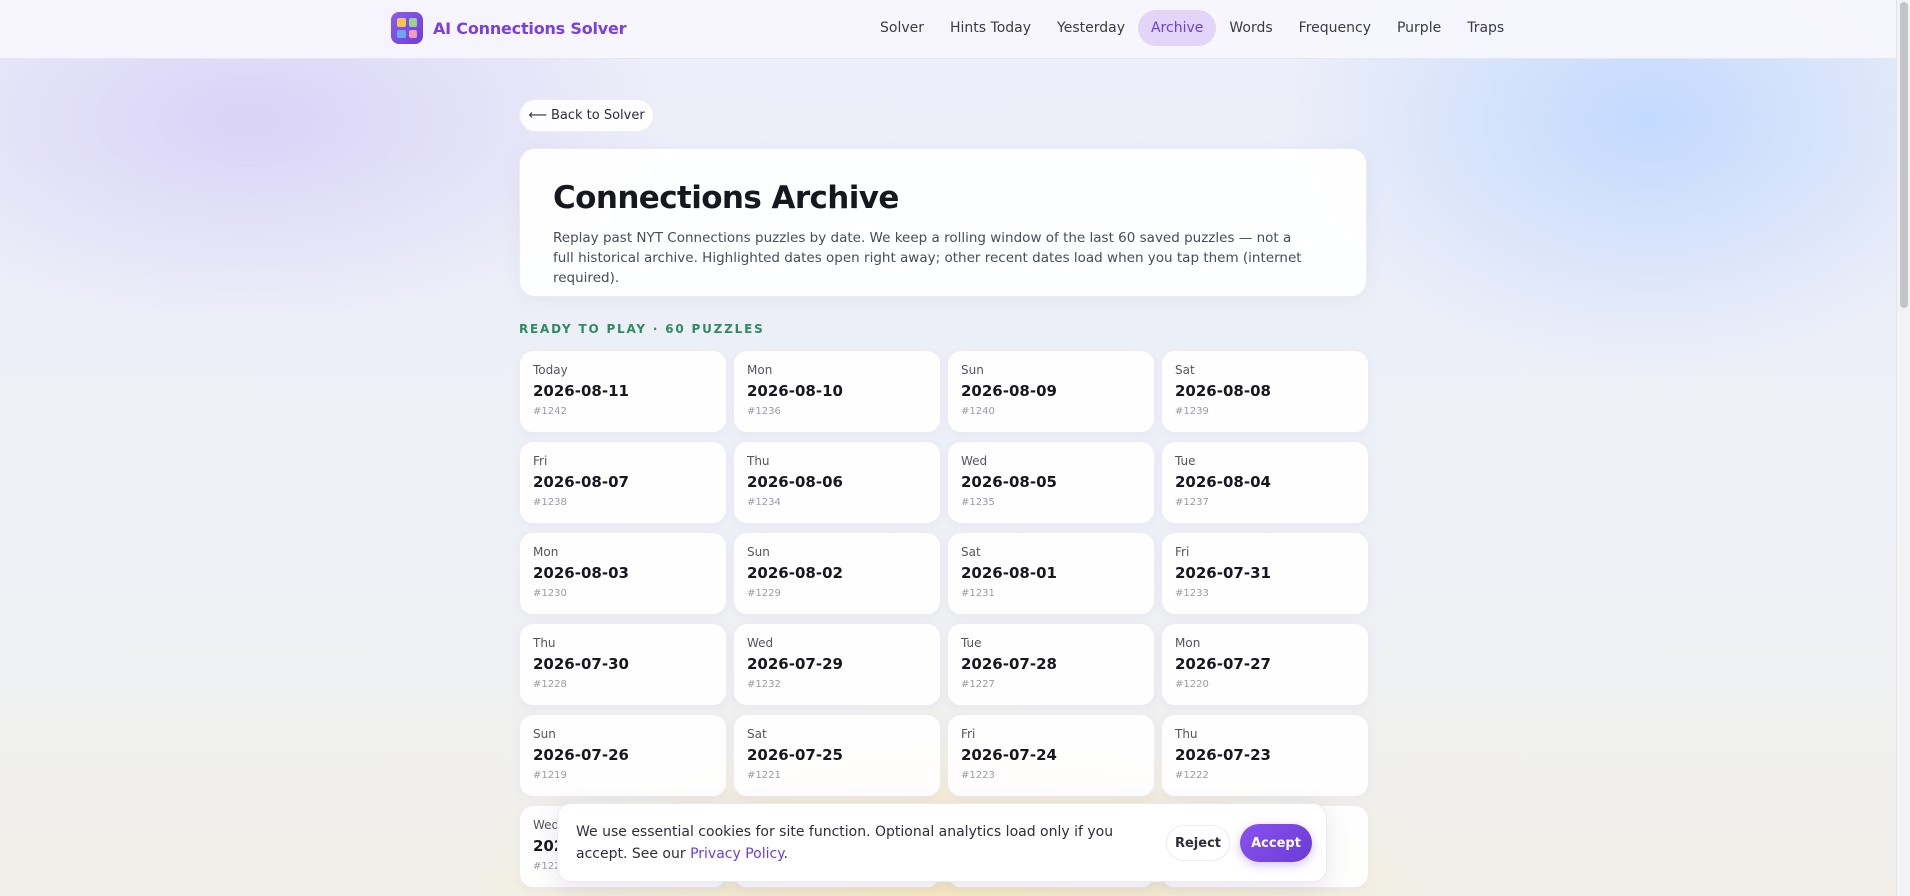 The height and width of the screenshot is (896, 1910). I want to click on puzzle-card: Wed 2026-08-05 #1235, so click(1051, 482).